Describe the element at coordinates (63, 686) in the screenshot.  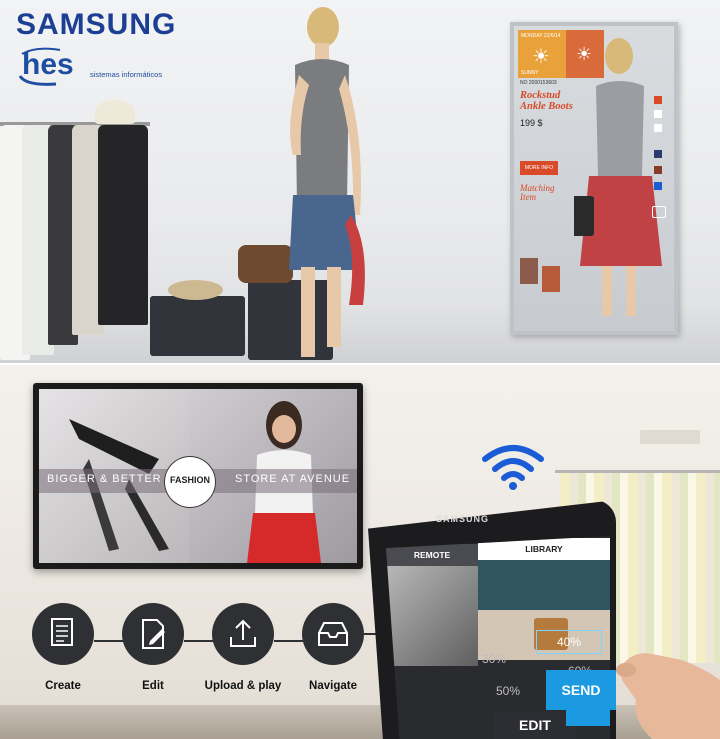
I see `step-label-create: Create` at that location.